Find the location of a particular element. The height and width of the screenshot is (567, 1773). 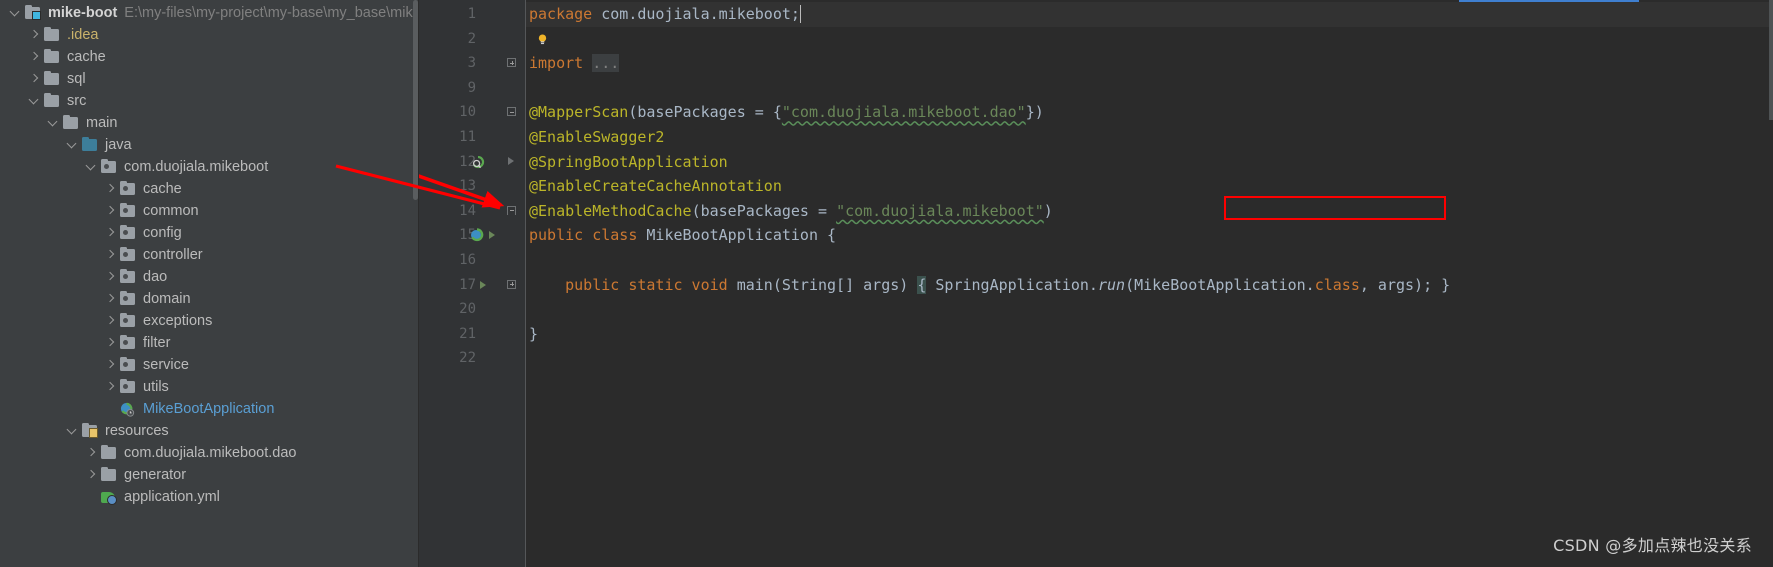

tree-item-label: src is located at coordinates (77, 101).